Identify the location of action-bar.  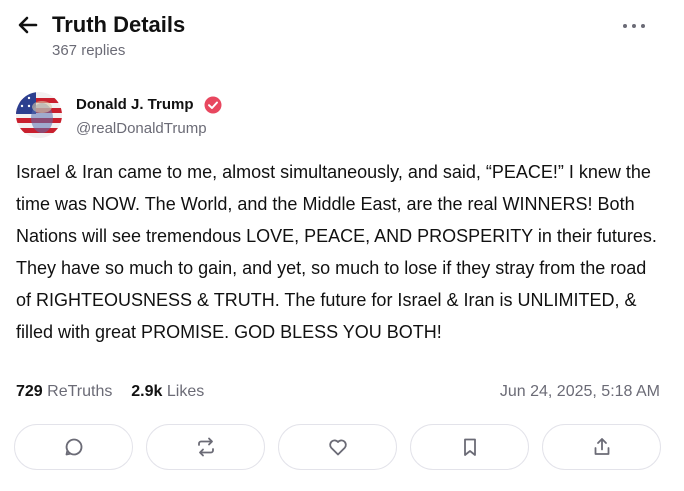
(344, 448).